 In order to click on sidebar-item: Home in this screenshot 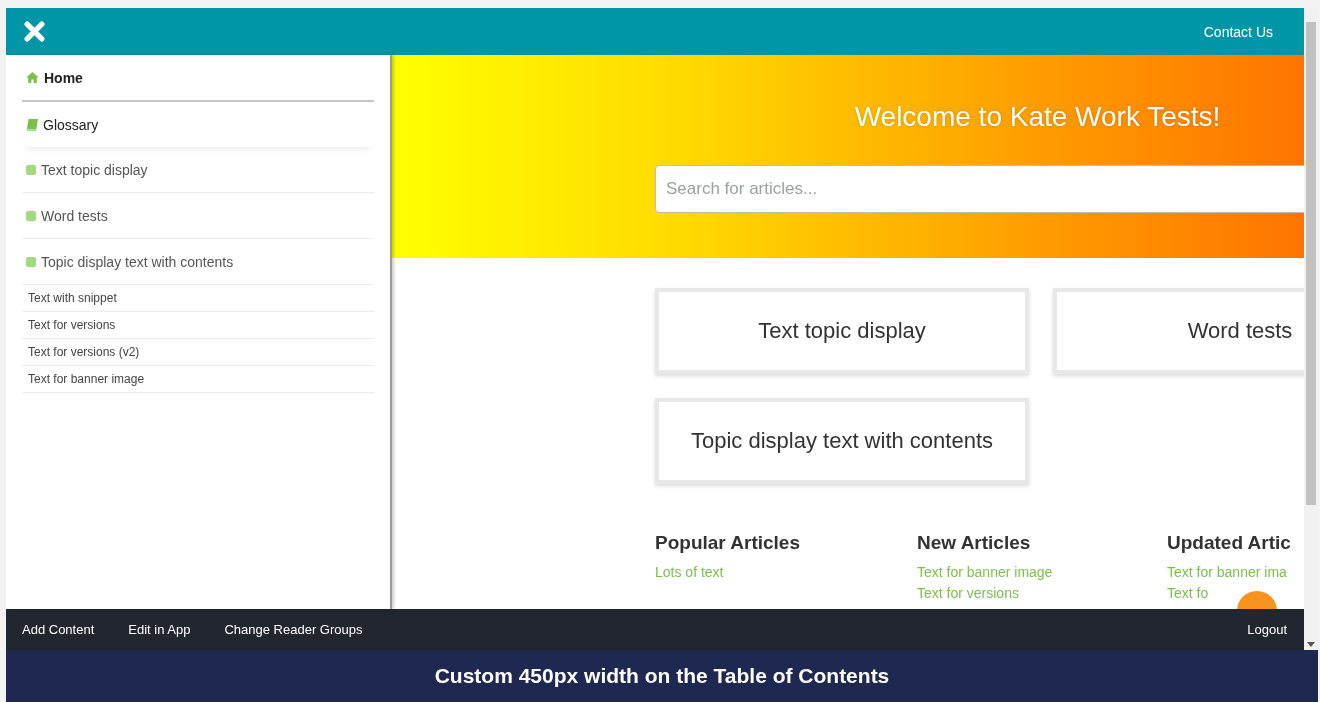, I will do `click(198, 78)`.